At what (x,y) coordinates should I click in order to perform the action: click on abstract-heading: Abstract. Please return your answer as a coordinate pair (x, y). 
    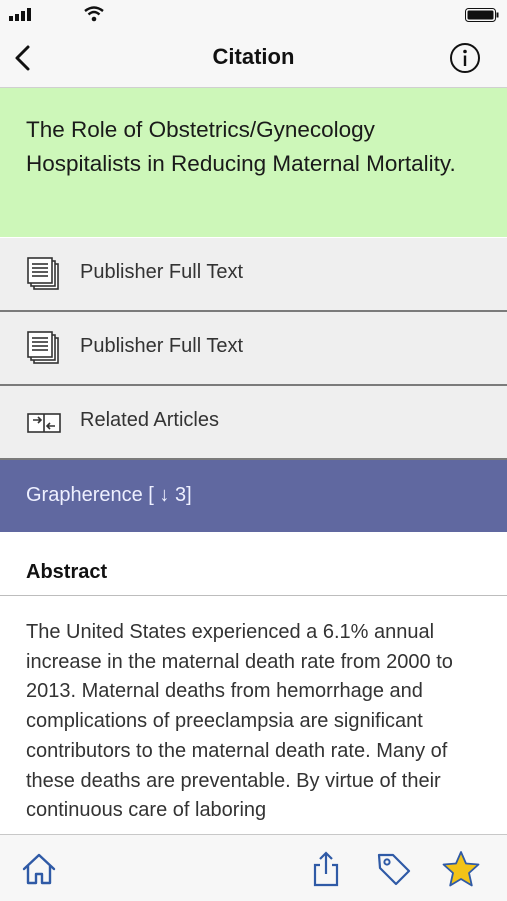
    Looking at the image, I should click on (67, 572).